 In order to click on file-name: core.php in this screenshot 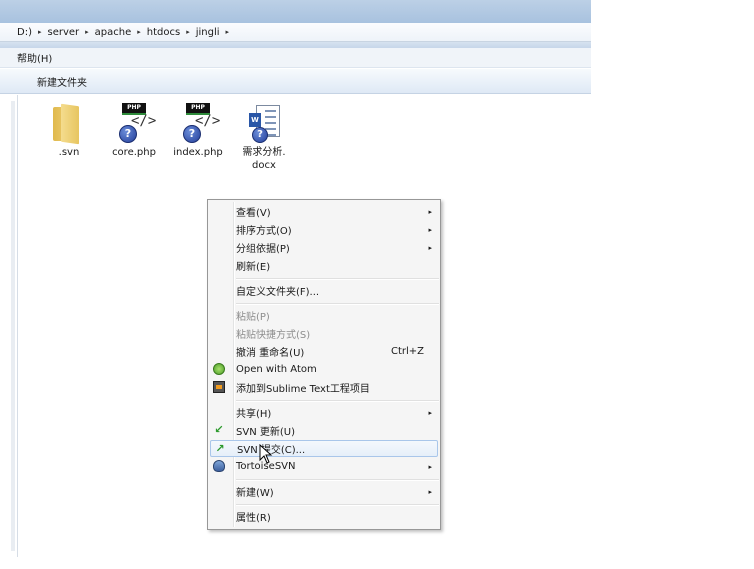, I will do `click(134, 152)`.